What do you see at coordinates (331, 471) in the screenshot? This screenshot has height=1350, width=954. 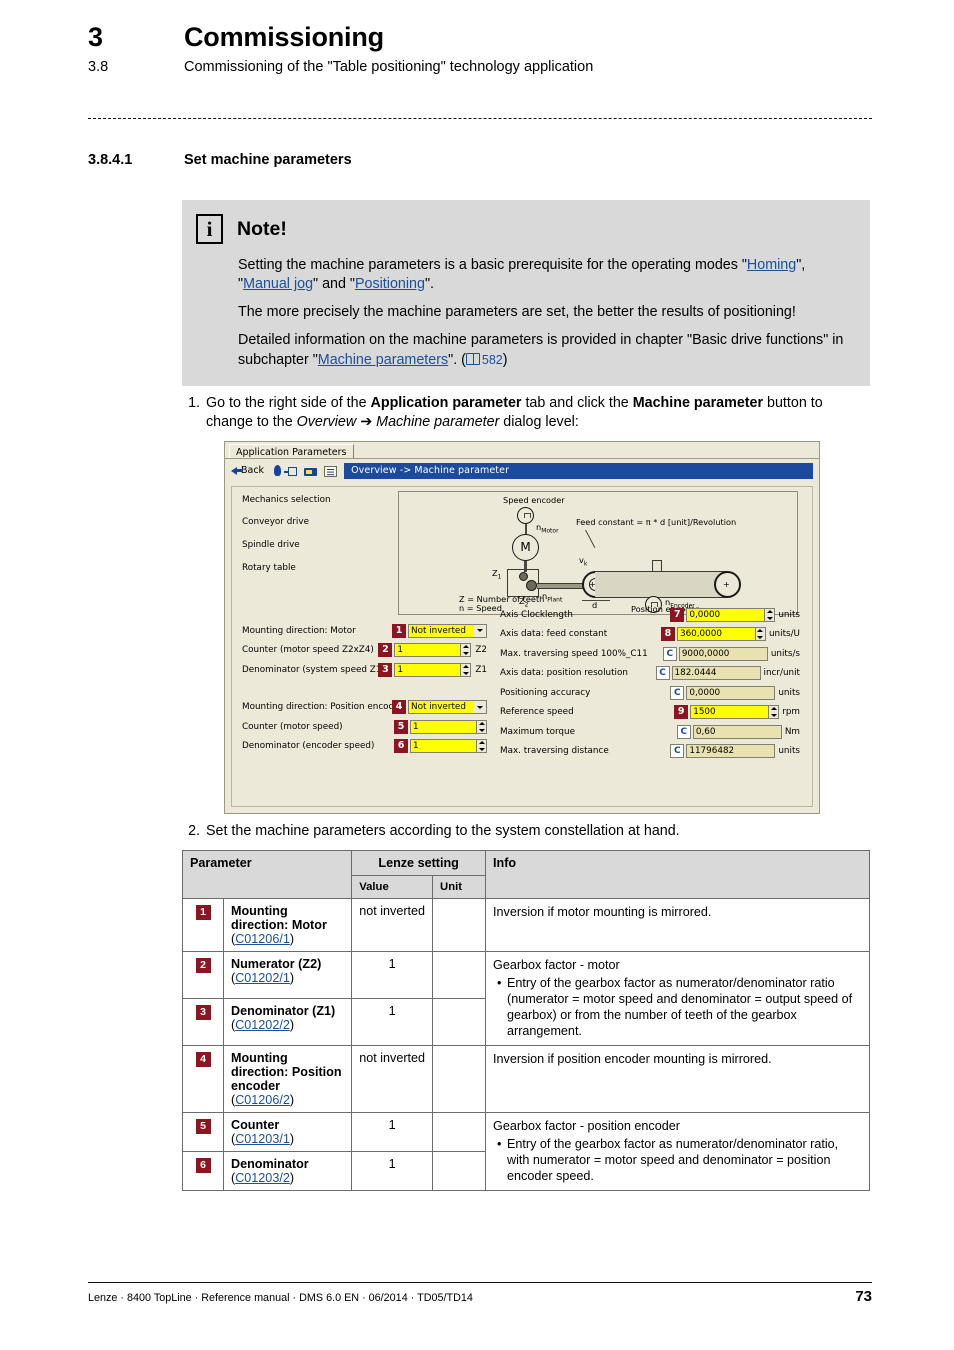 I see `properties-icon` at bounding box center [331, 471].